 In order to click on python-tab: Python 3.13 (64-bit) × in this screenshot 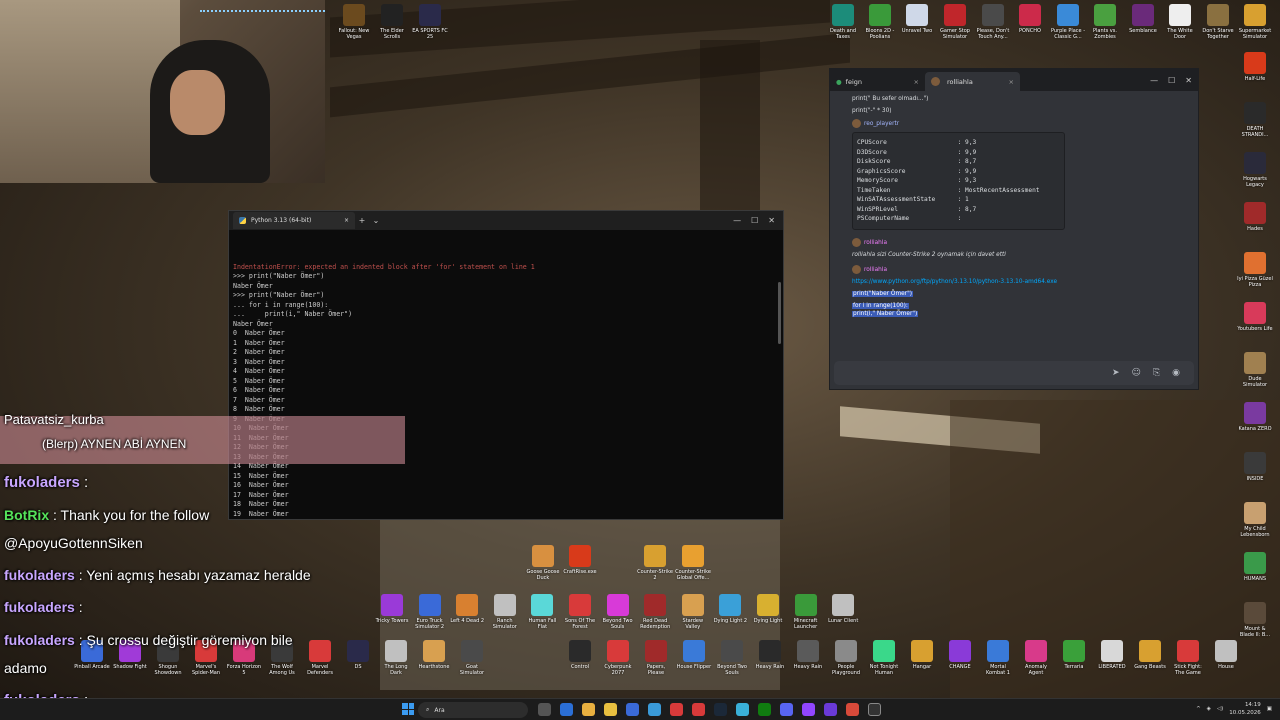, I will do `click(294, 220)`.